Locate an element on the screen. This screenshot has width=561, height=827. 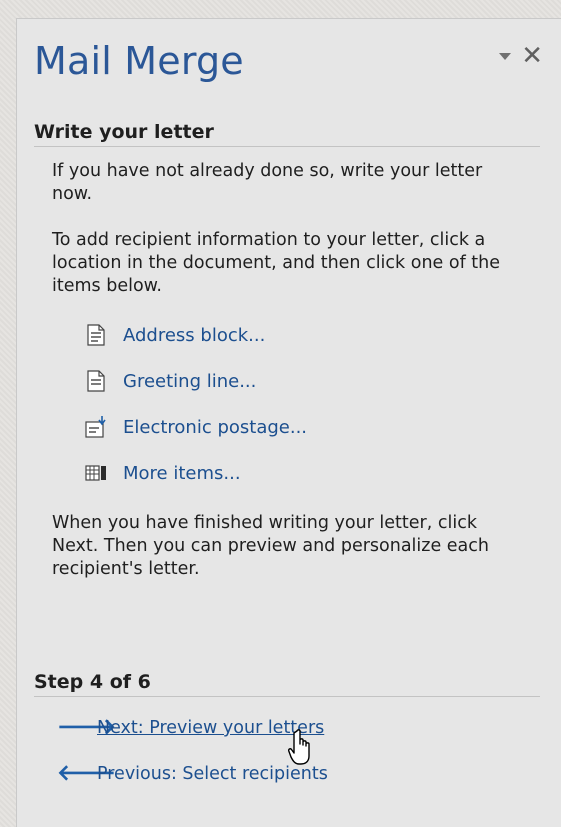
pane-title: Mail Merge is located at coordinates (139, 61).